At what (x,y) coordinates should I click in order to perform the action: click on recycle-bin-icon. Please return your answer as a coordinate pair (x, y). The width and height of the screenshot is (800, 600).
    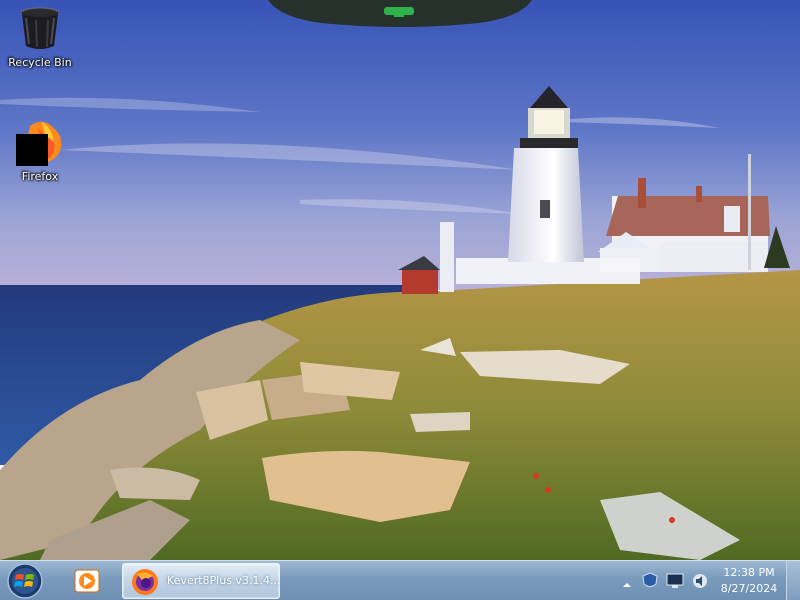
    Looking at the image, I should click on (40, 28).